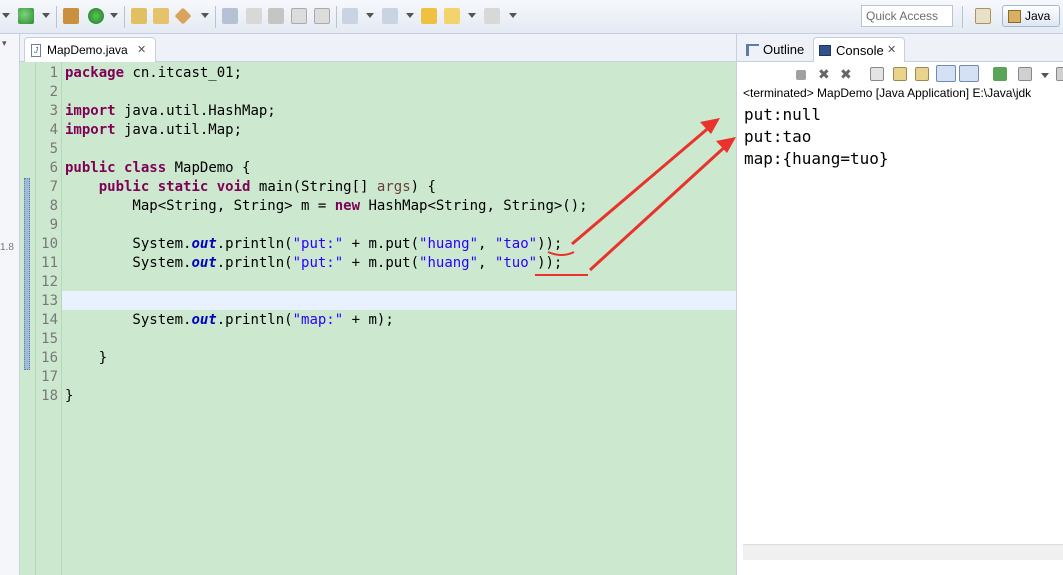 The image size is (1063, 575). Describe the element at coordinates (200, 206) in the screenshot. I see `code-token: Map<String, String> m =` at that location.